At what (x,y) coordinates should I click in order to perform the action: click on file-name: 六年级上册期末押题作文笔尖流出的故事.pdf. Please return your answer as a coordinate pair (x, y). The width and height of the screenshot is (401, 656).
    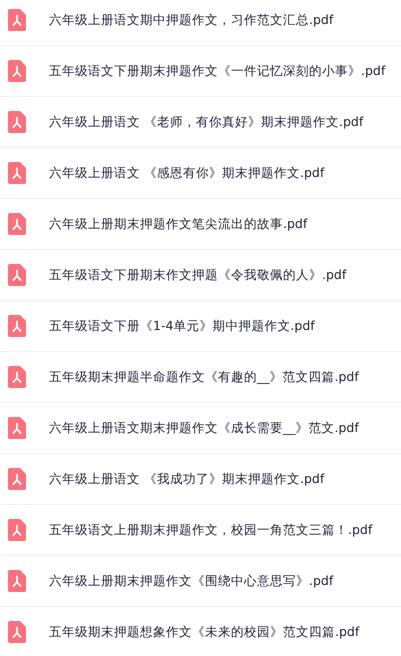
    Looking at the image, I should click on (178, 224).